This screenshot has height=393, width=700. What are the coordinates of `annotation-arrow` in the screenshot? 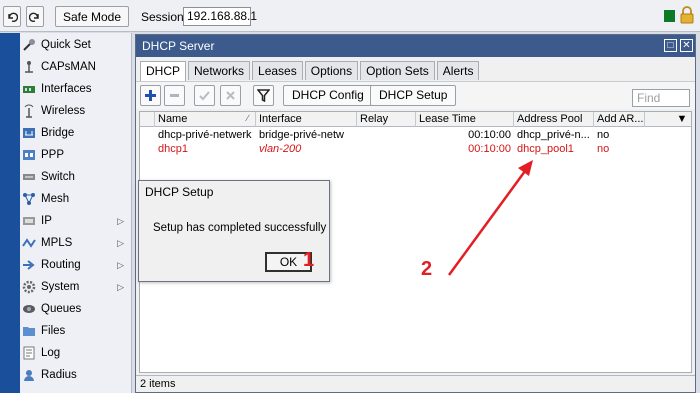 It's located at (490, 218).